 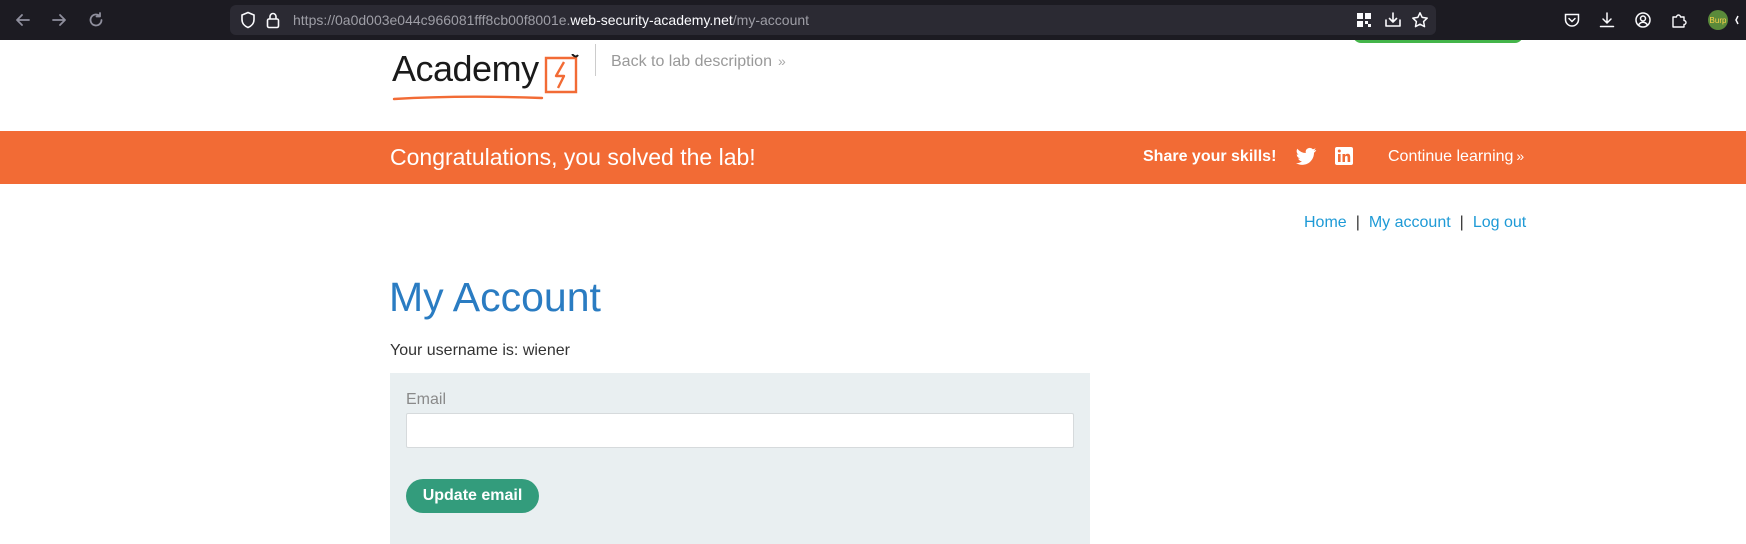 What do you see at coordinates (1420, 20) in the screenshot?
I see `bookmark-star-icon` at bounding box center [1420, 20].